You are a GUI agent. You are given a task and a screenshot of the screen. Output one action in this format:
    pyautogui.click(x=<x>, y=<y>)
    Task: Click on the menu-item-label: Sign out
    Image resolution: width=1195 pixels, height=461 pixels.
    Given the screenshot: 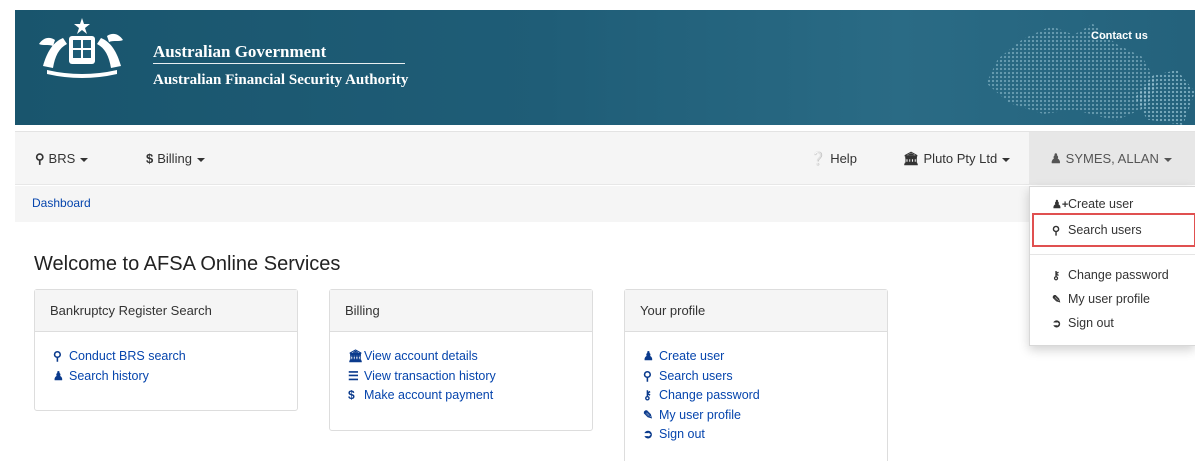 What is the action you would take?
    pyautogui.click(x=1091, y=323)
    